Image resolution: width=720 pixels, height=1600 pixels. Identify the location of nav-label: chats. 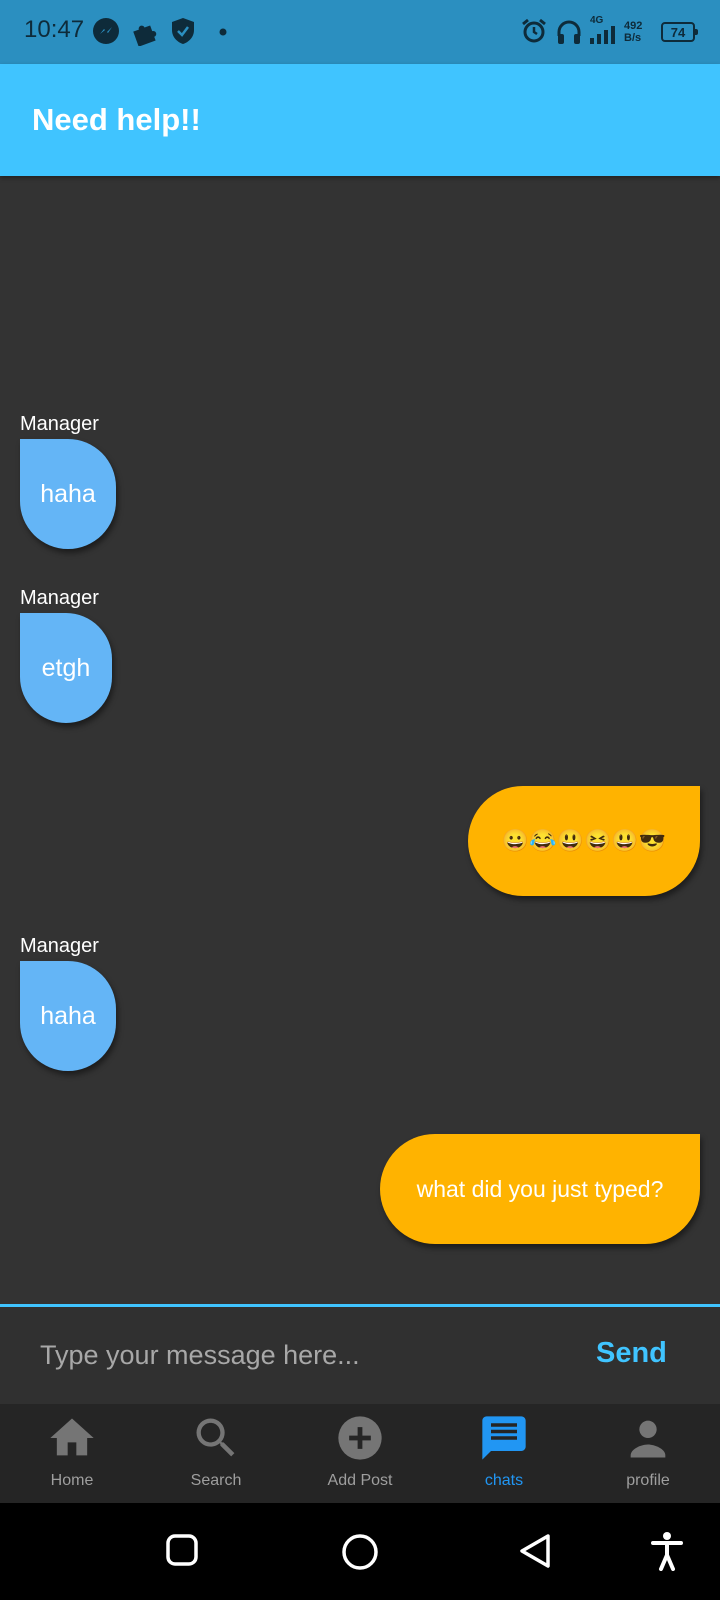
(504, 1480).